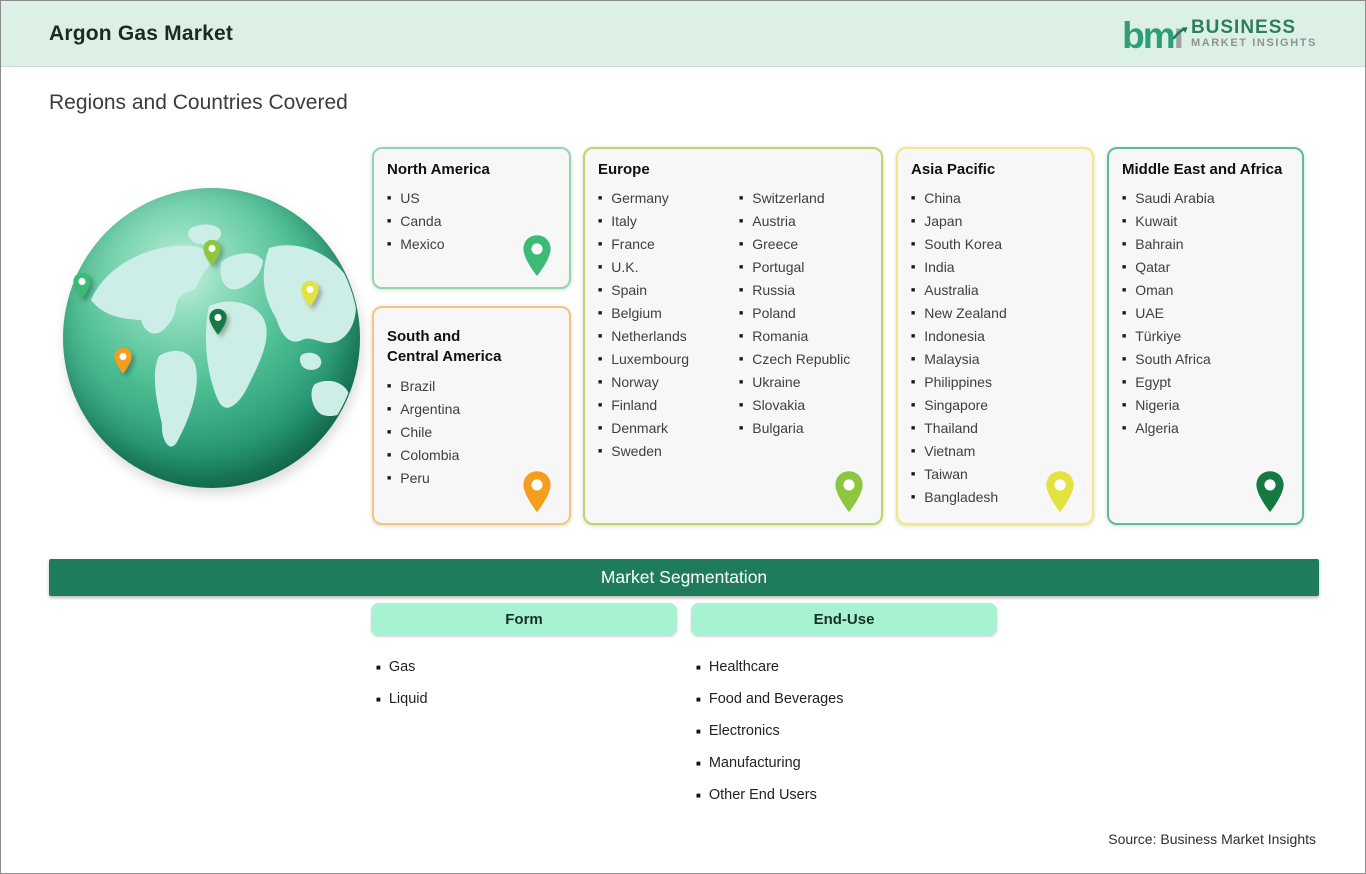  What do you see at coordinates (803, 290) in the screenshot?
I see `country-item: Russia` at bounding box center [803, 290].